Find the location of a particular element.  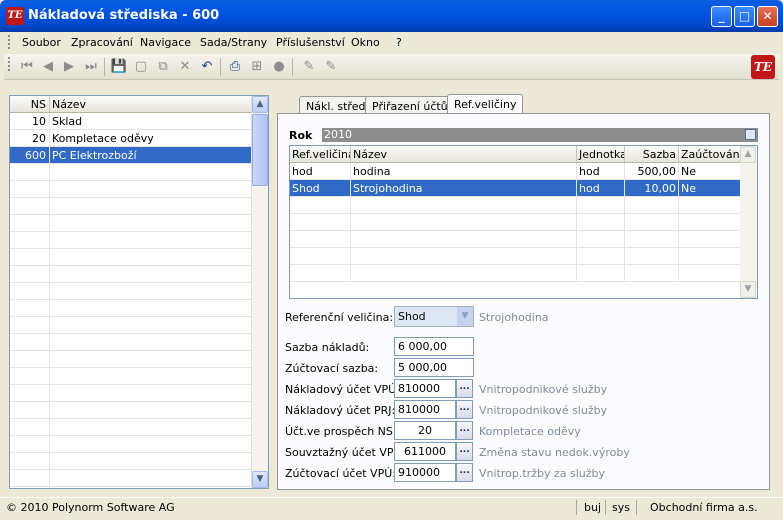

menu-help: ? is located at coordinates (399, 42).